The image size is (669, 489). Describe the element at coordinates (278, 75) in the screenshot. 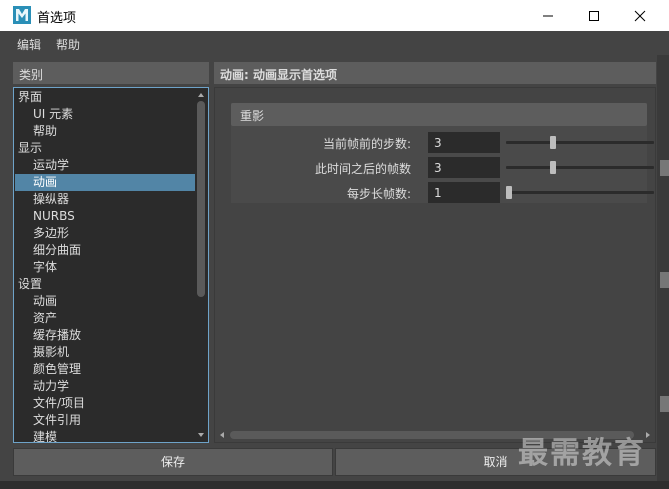

I see `content-header-title: 动画: 动画显示首选项` at that location.